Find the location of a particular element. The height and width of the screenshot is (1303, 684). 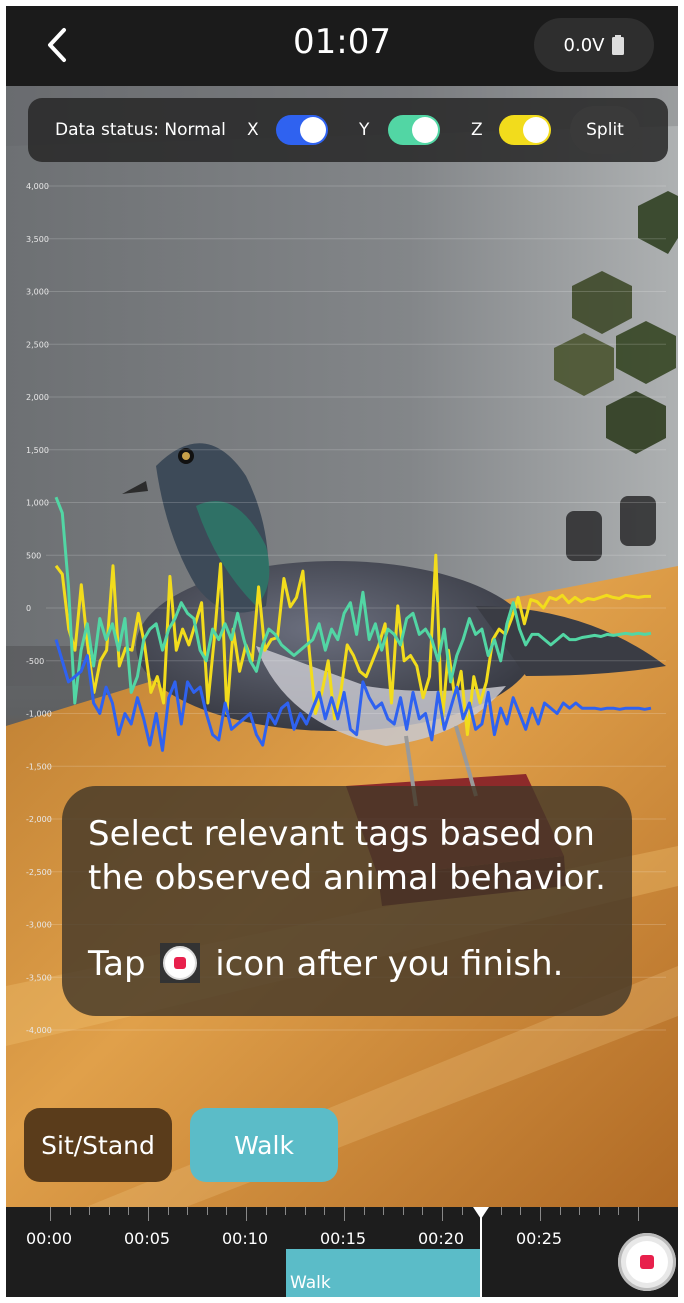

battery-status: 0.0V is located at coordinates (594, 45).